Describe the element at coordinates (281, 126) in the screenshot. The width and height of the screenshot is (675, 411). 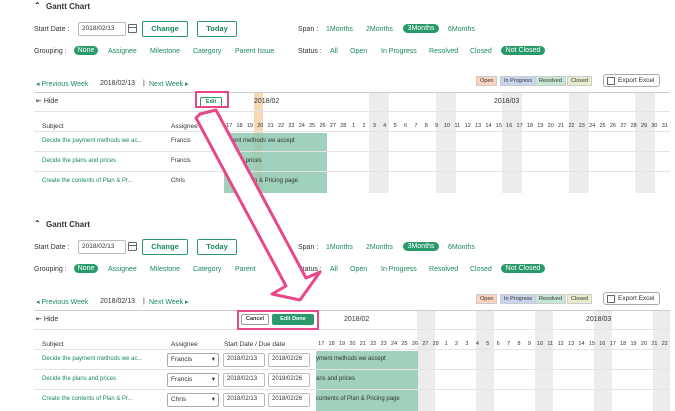
I see `day-label: 22` at that location.